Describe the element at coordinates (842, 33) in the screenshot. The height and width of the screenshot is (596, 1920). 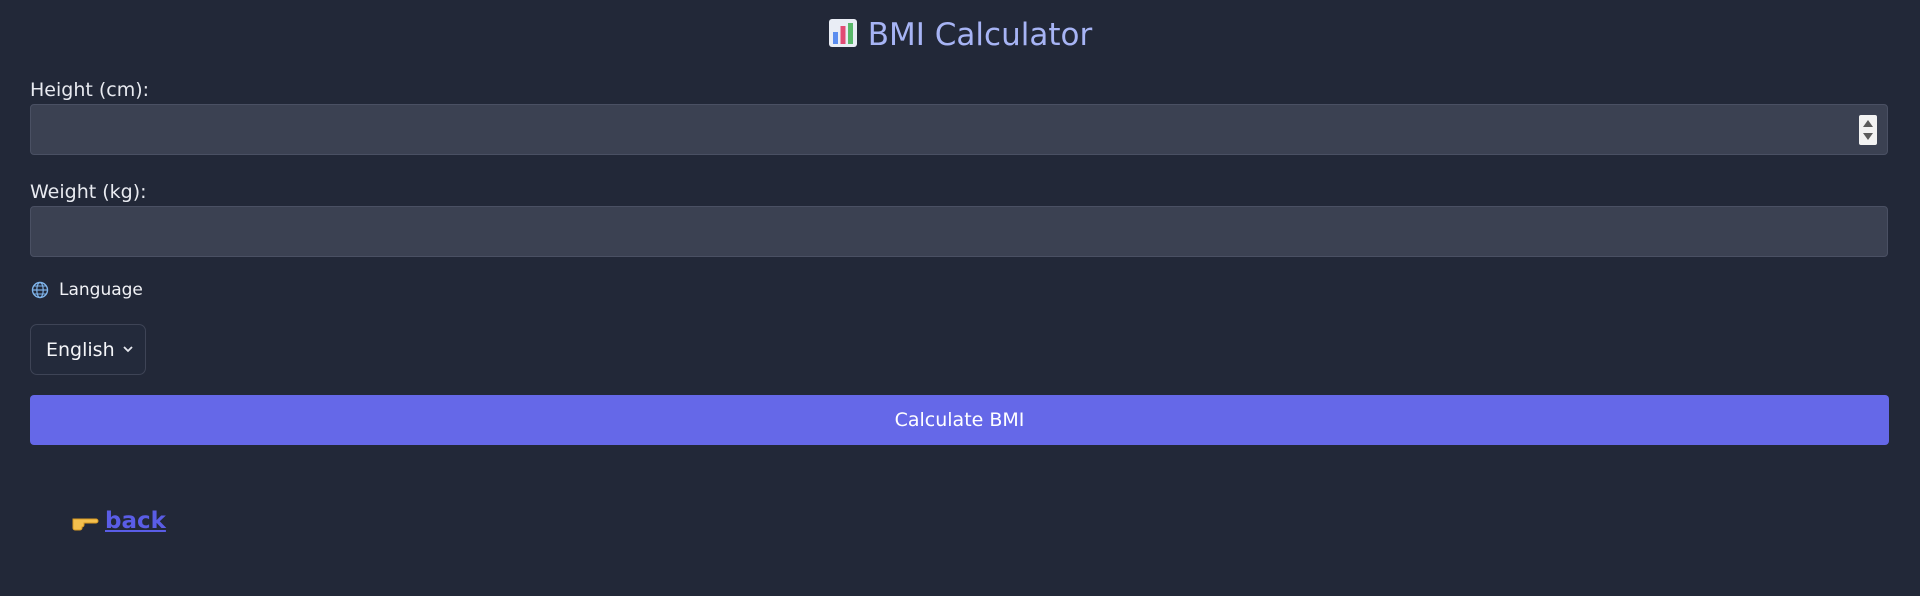
I see `bar-chart-icon` at that location.